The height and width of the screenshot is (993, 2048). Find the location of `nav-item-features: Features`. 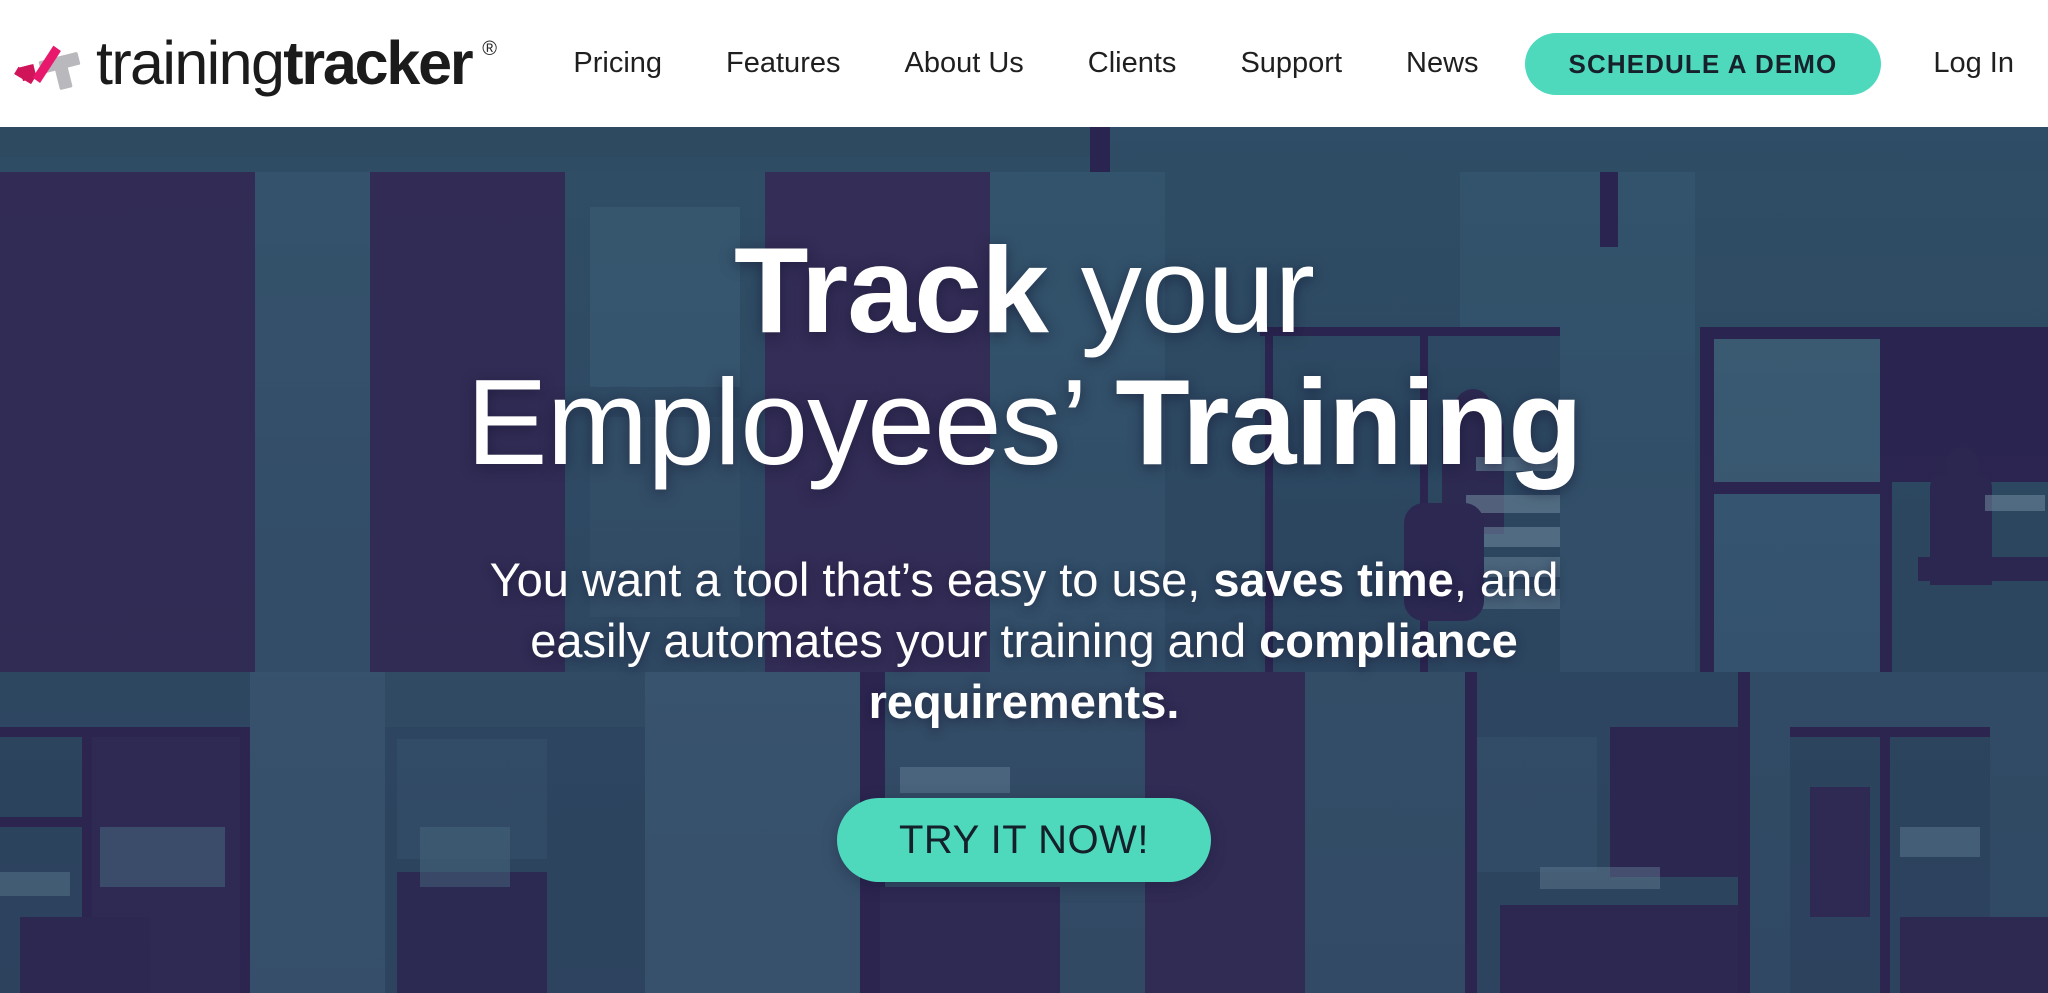

nav-item-features: Features is located at coordinates (783, 63).